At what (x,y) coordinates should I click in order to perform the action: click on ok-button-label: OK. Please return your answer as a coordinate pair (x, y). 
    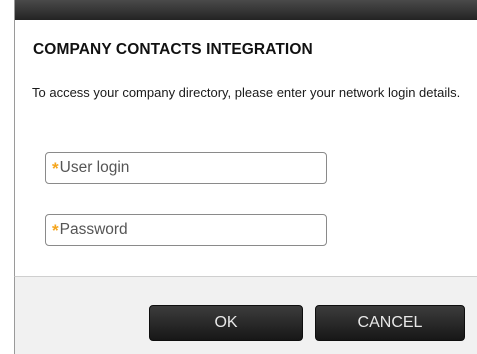
    Looking at the image, I should click on (226, 322).